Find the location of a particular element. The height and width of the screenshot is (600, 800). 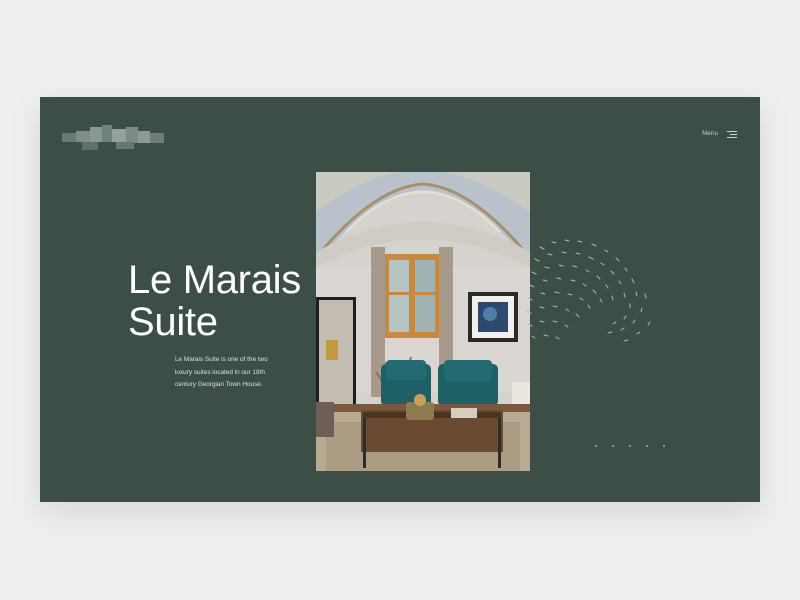

description-line-3: century Georgian Town House. is located at coordinates (219, 384).